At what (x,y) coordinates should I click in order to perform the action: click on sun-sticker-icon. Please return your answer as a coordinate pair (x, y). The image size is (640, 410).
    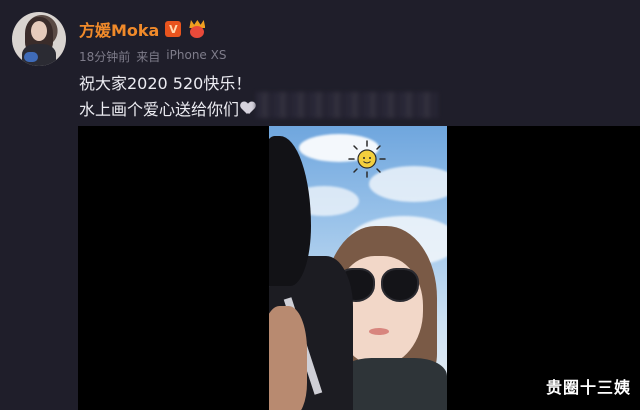
    Looking at the image, I should click on (367, 159).